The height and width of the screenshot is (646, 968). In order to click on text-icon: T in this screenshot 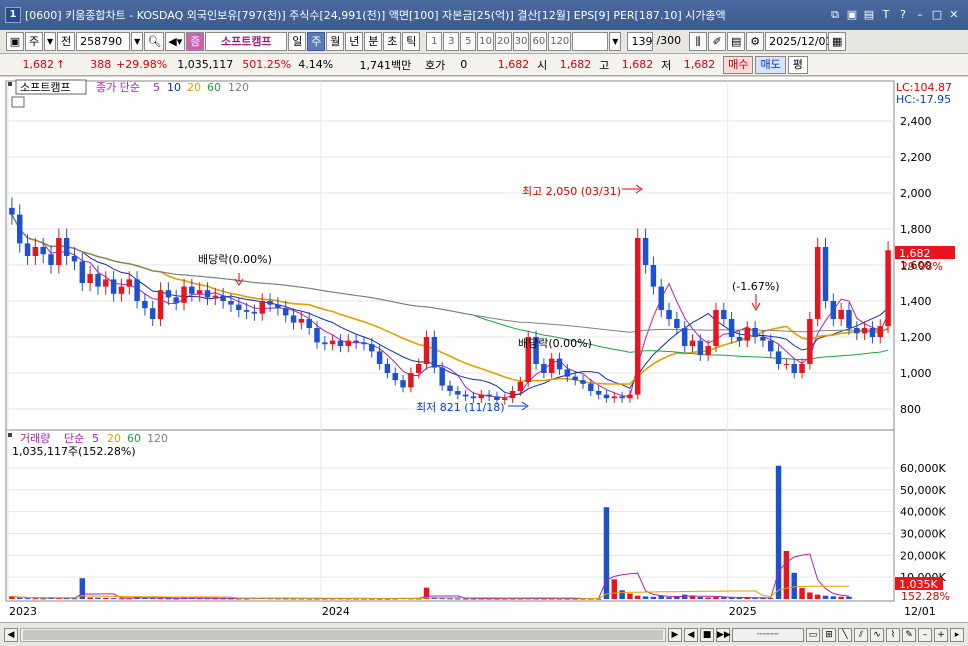, I will do `click(886, 15)`.